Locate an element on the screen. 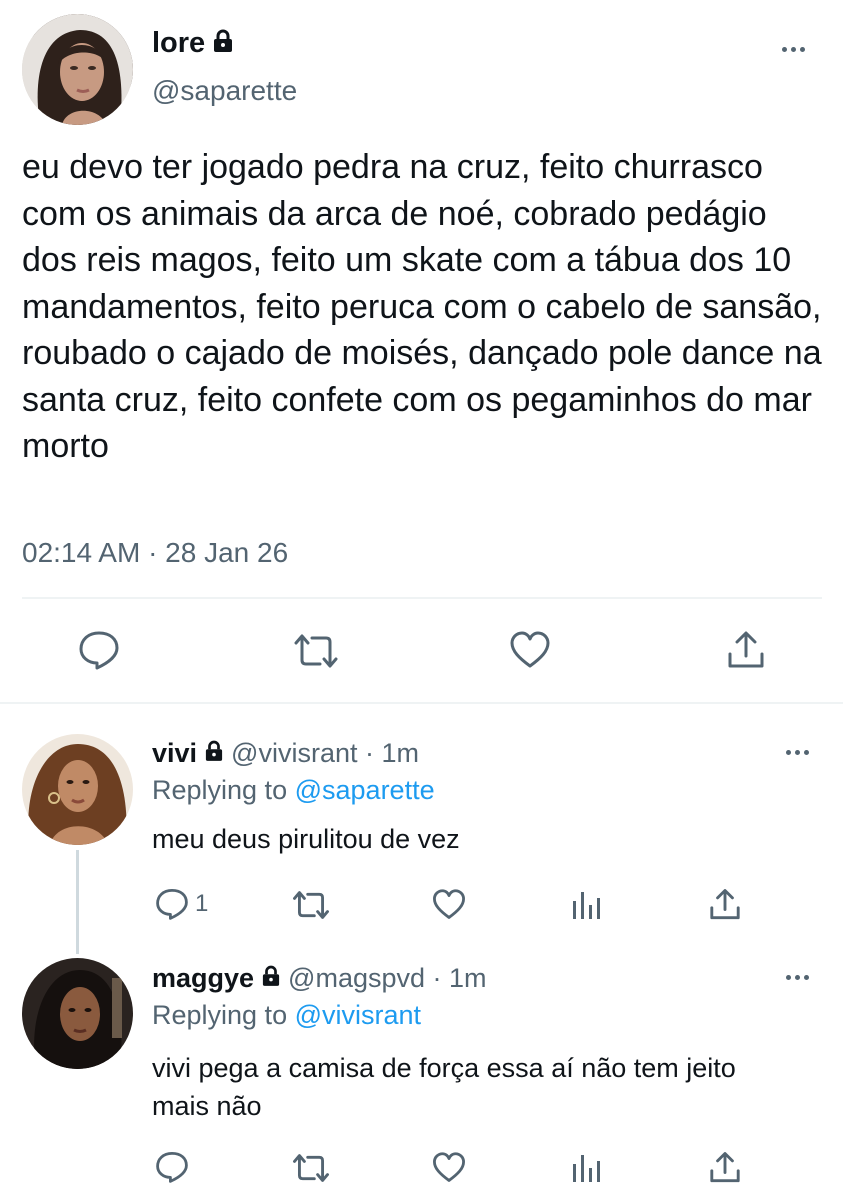  replying-to-handle: @saparette is located at coordinates (365, 790).